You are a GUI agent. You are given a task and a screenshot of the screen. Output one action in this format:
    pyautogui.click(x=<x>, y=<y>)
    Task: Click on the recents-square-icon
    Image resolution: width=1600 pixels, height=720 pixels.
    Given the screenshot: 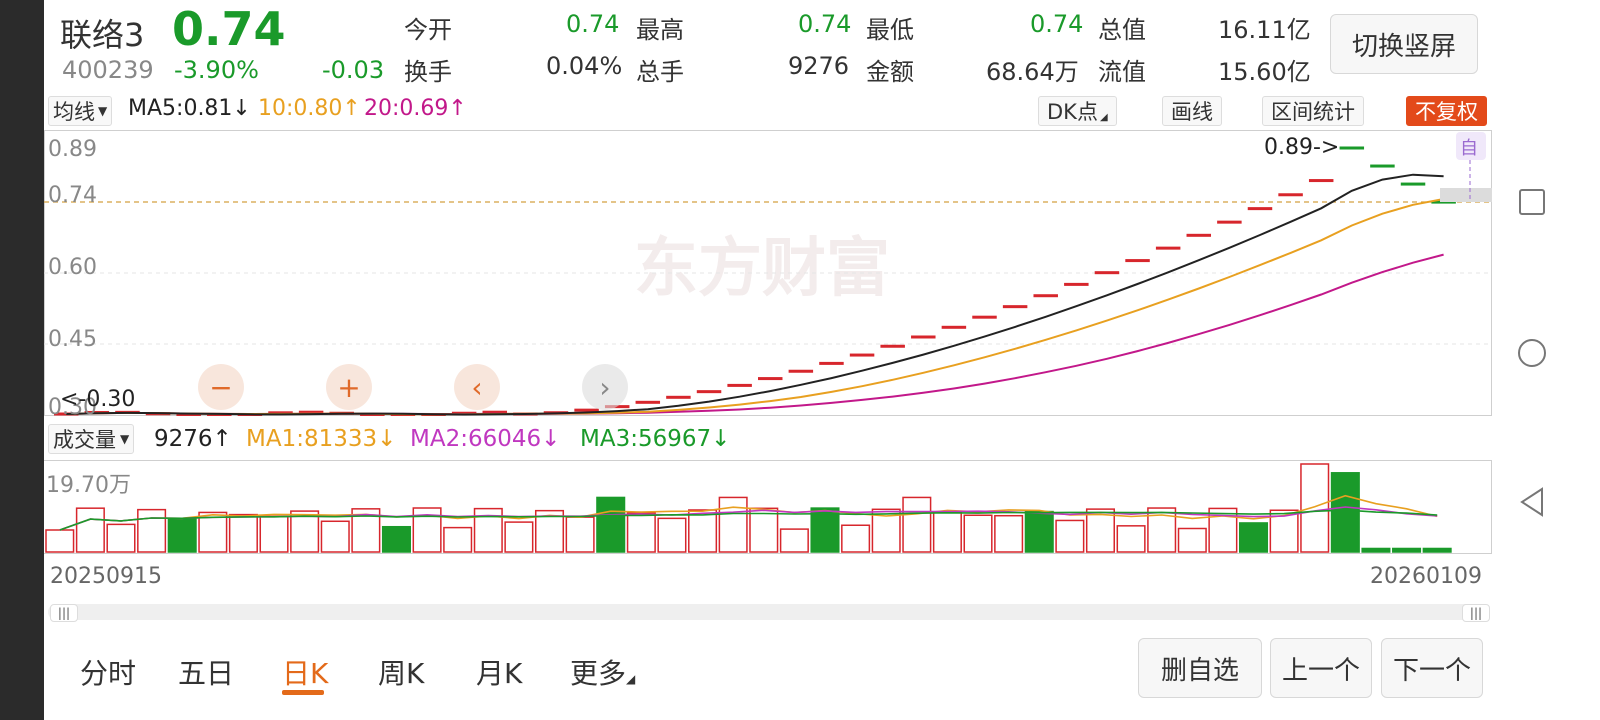 What is the action you would take?
    pyautogui.click(x=1532, y=202)
    